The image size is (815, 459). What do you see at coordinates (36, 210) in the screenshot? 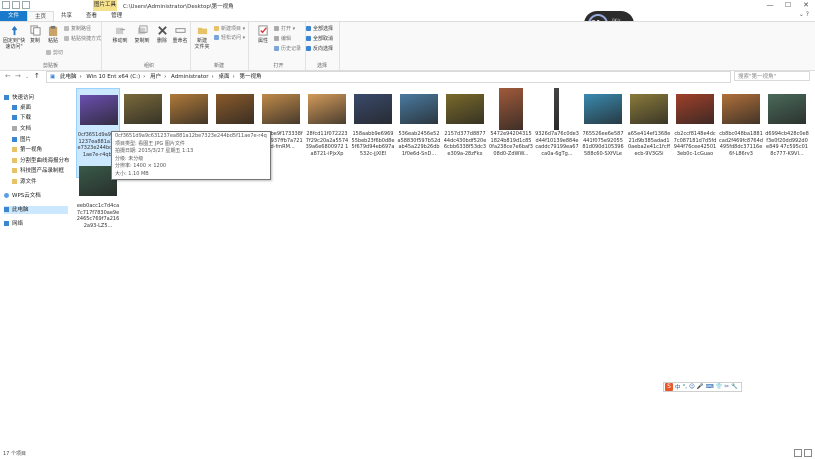
I see `nav-this-pc: 此电脑` at bounding box center [36, 210].